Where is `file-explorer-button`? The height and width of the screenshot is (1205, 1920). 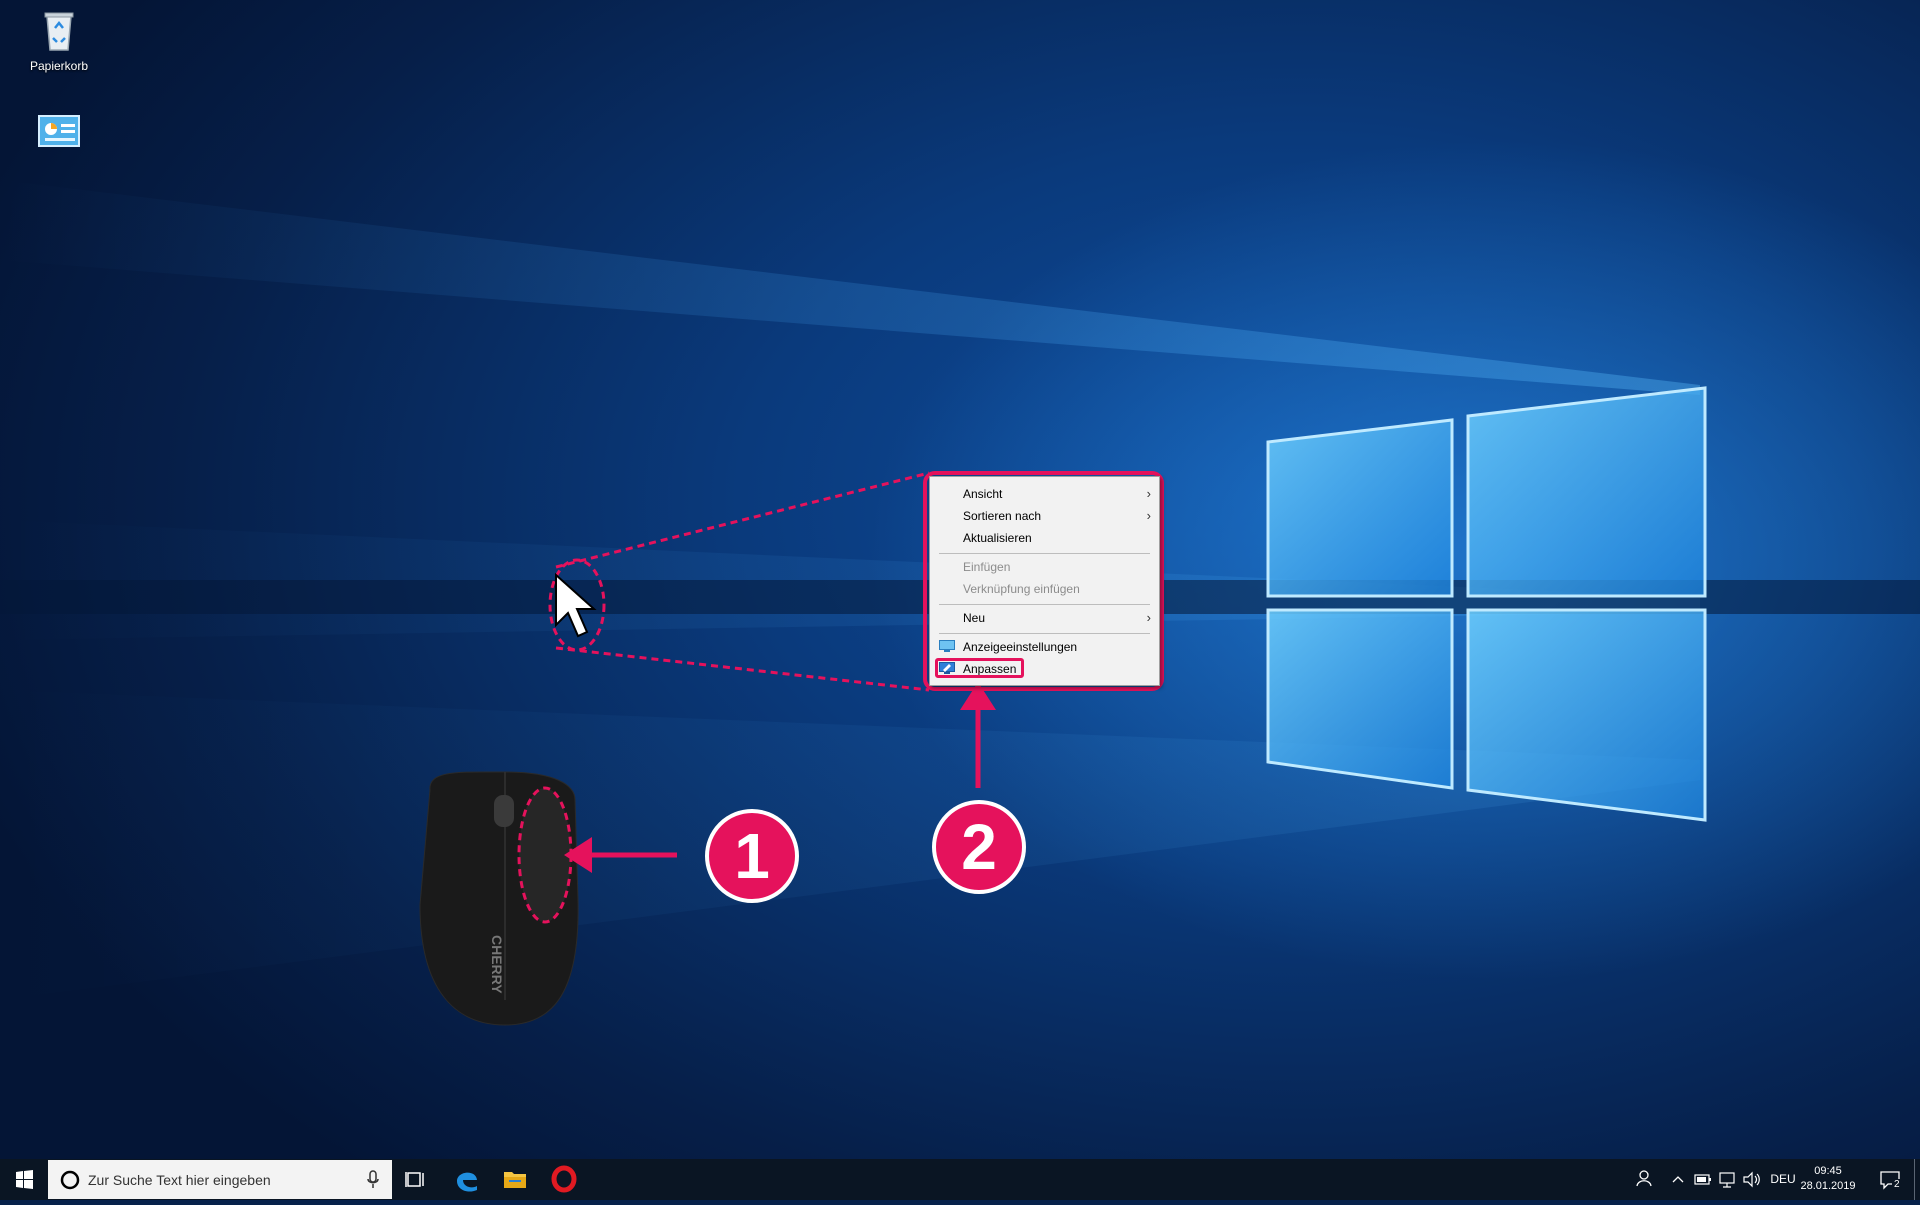 file-explorer-button is located at coordinates (515, 1179).